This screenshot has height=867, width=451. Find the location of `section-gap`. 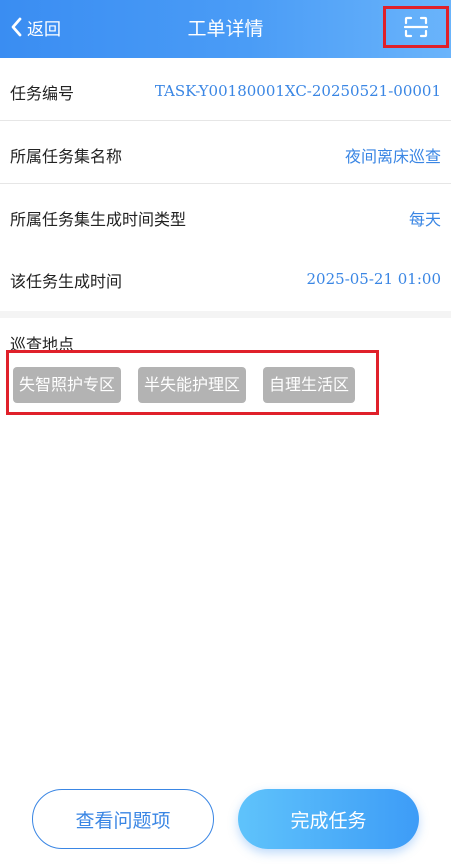

section-gap is located at coordinates (225, 314).